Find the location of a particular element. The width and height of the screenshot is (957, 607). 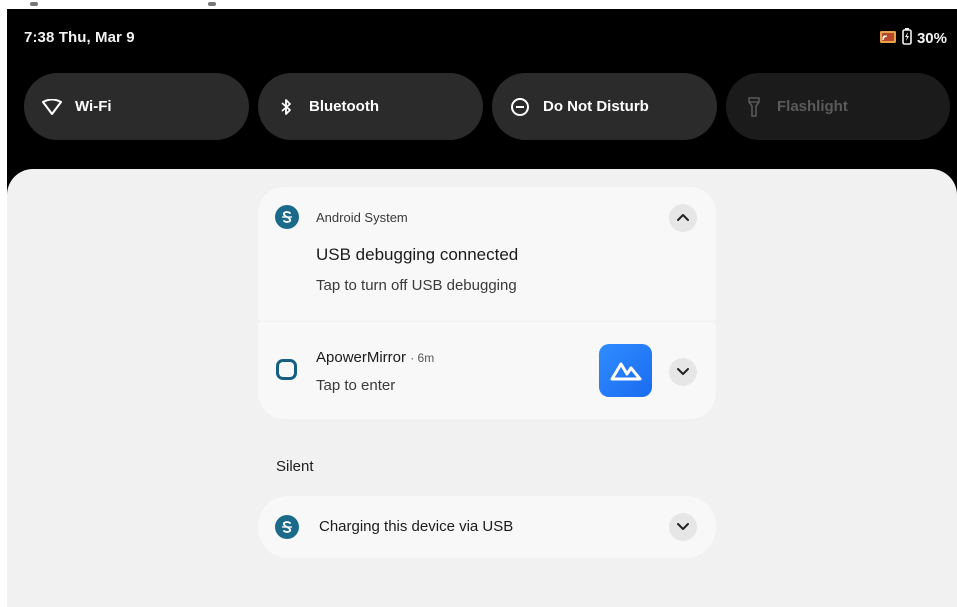

tile-label: Wi-Fi is located at coordinates (93, 106).